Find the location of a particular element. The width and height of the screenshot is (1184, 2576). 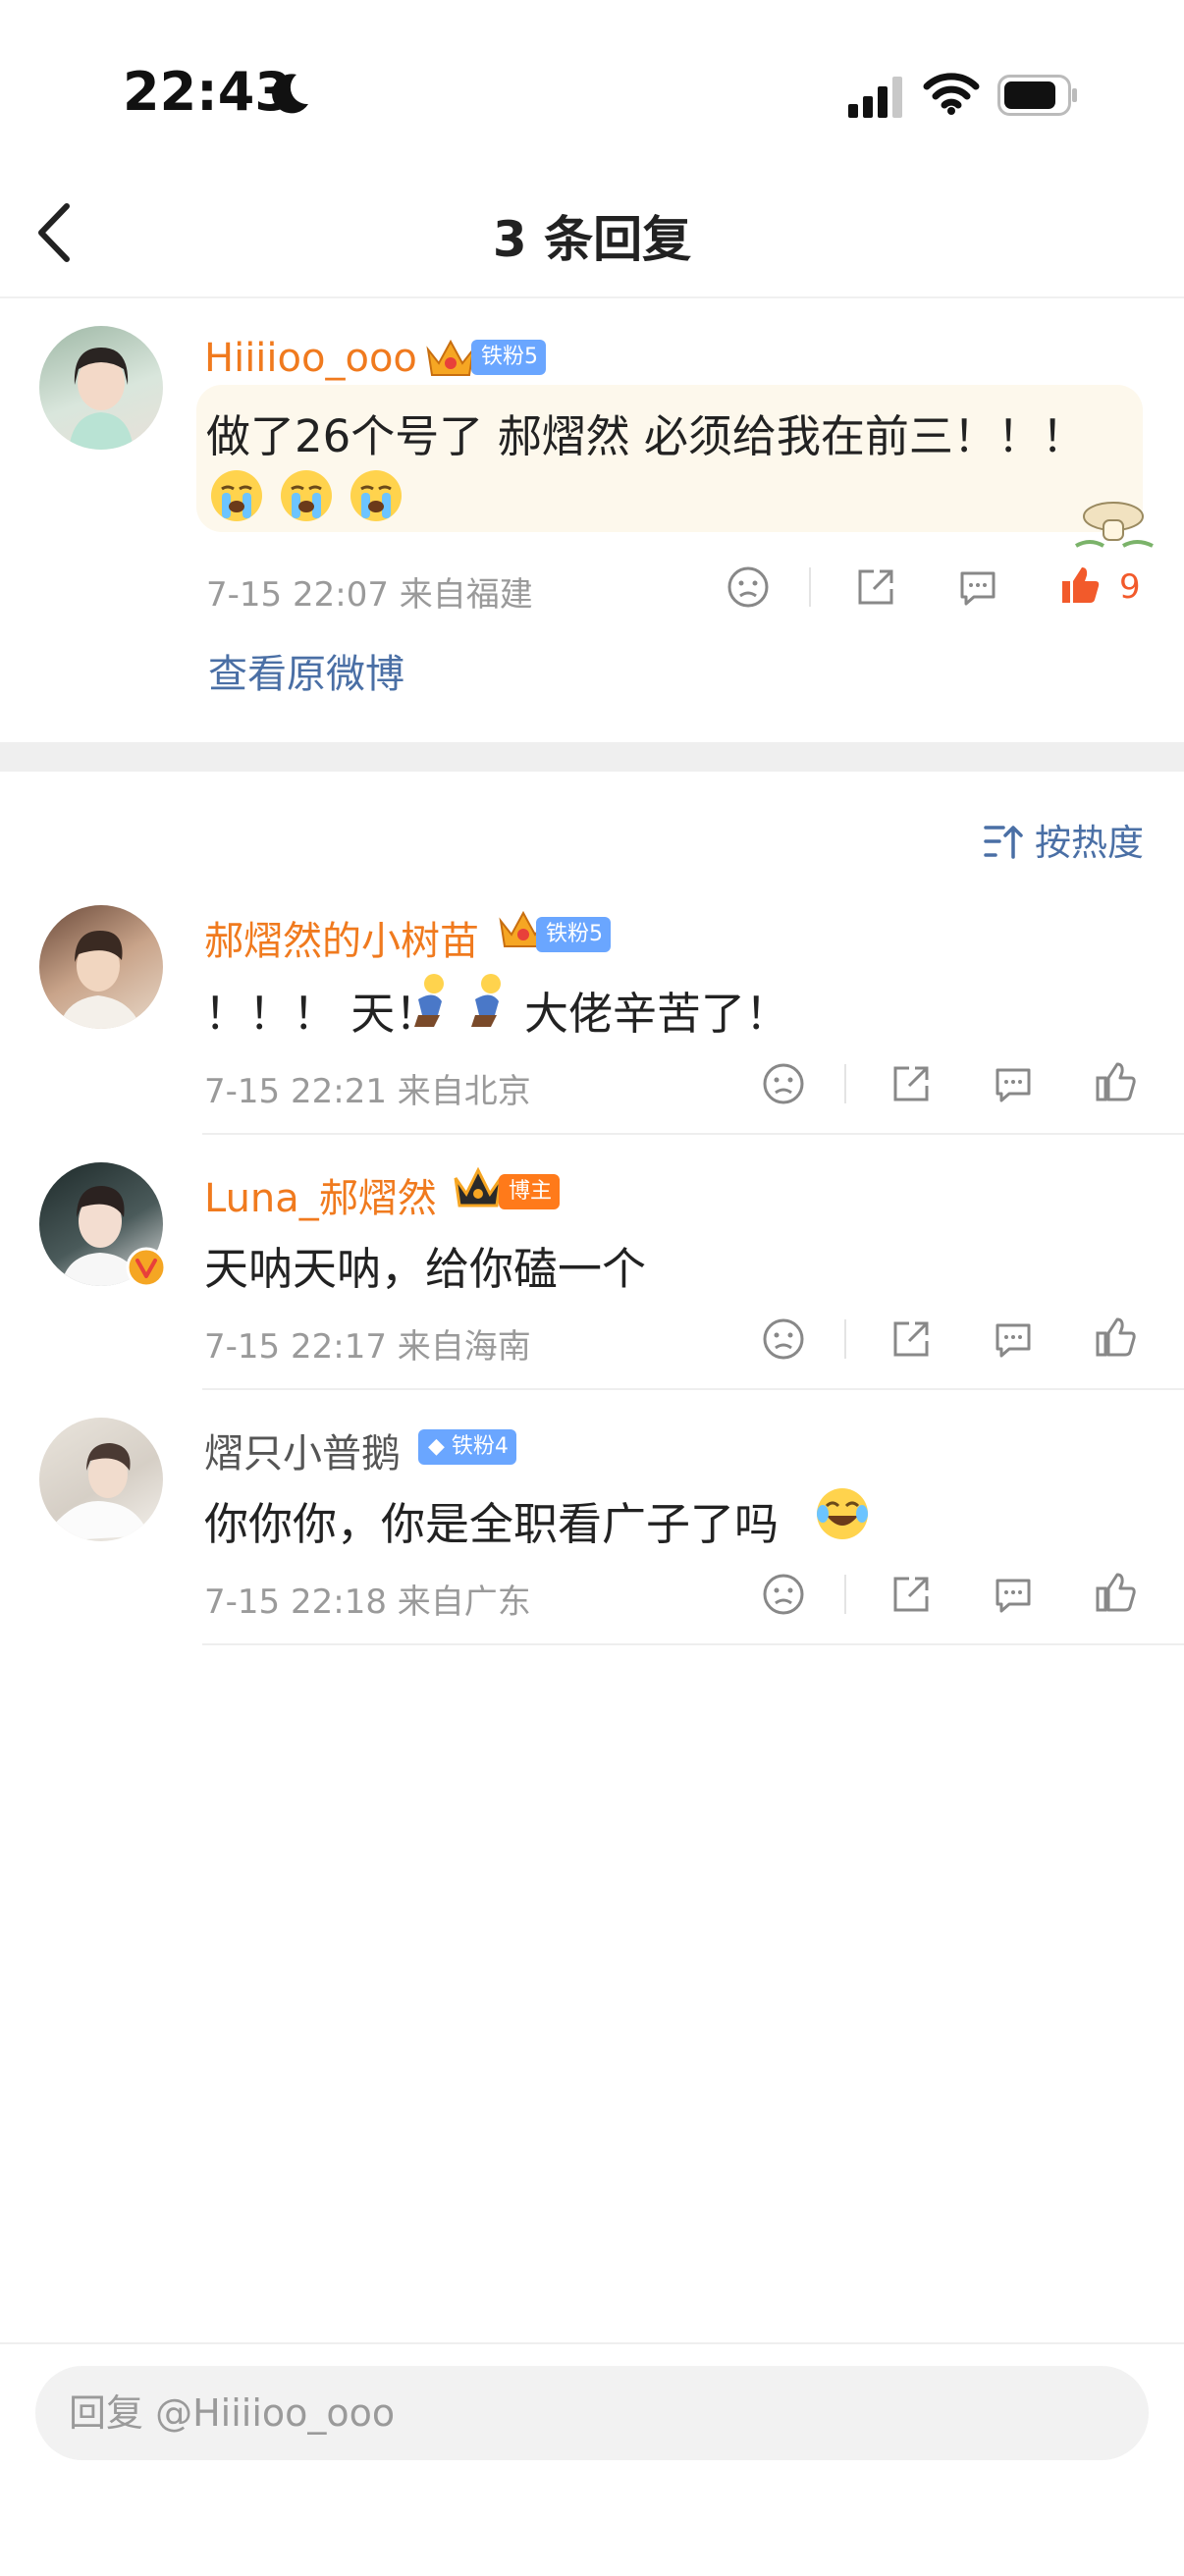

avatar-main-comment is located at coordinates (101, 388).